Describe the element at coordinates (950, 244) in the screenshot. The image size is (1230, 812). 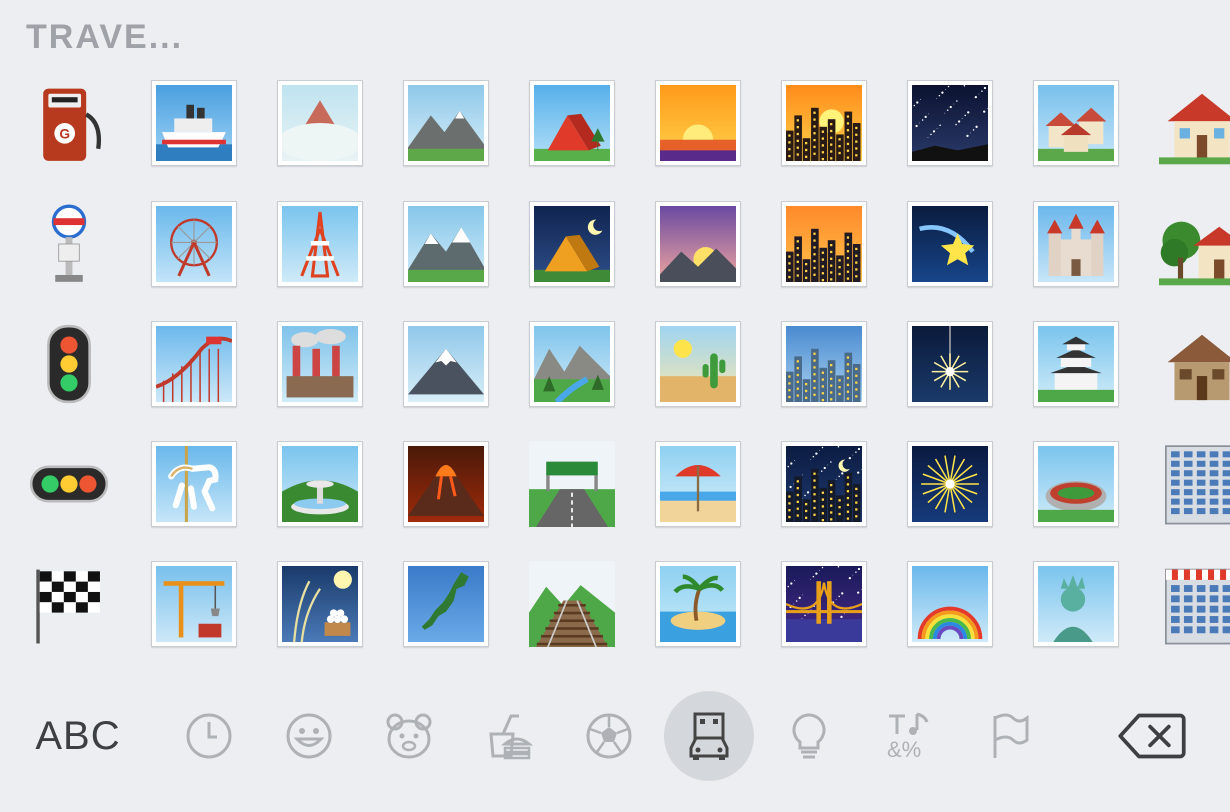
I see `emoji-shooting-star` at that location.